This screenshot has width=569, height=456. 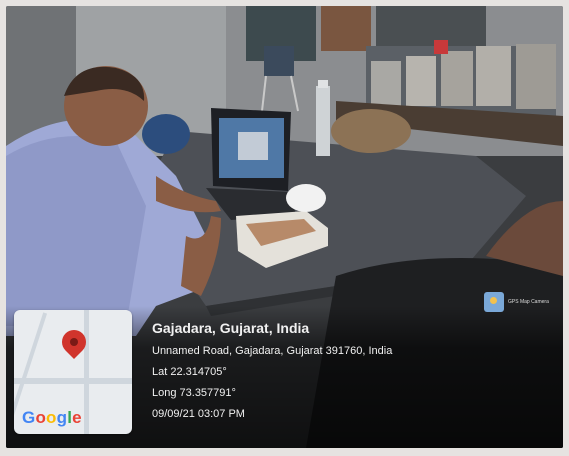 I want to click on latitude-text: Lat 22.314705°, so click(x=189, y=372).